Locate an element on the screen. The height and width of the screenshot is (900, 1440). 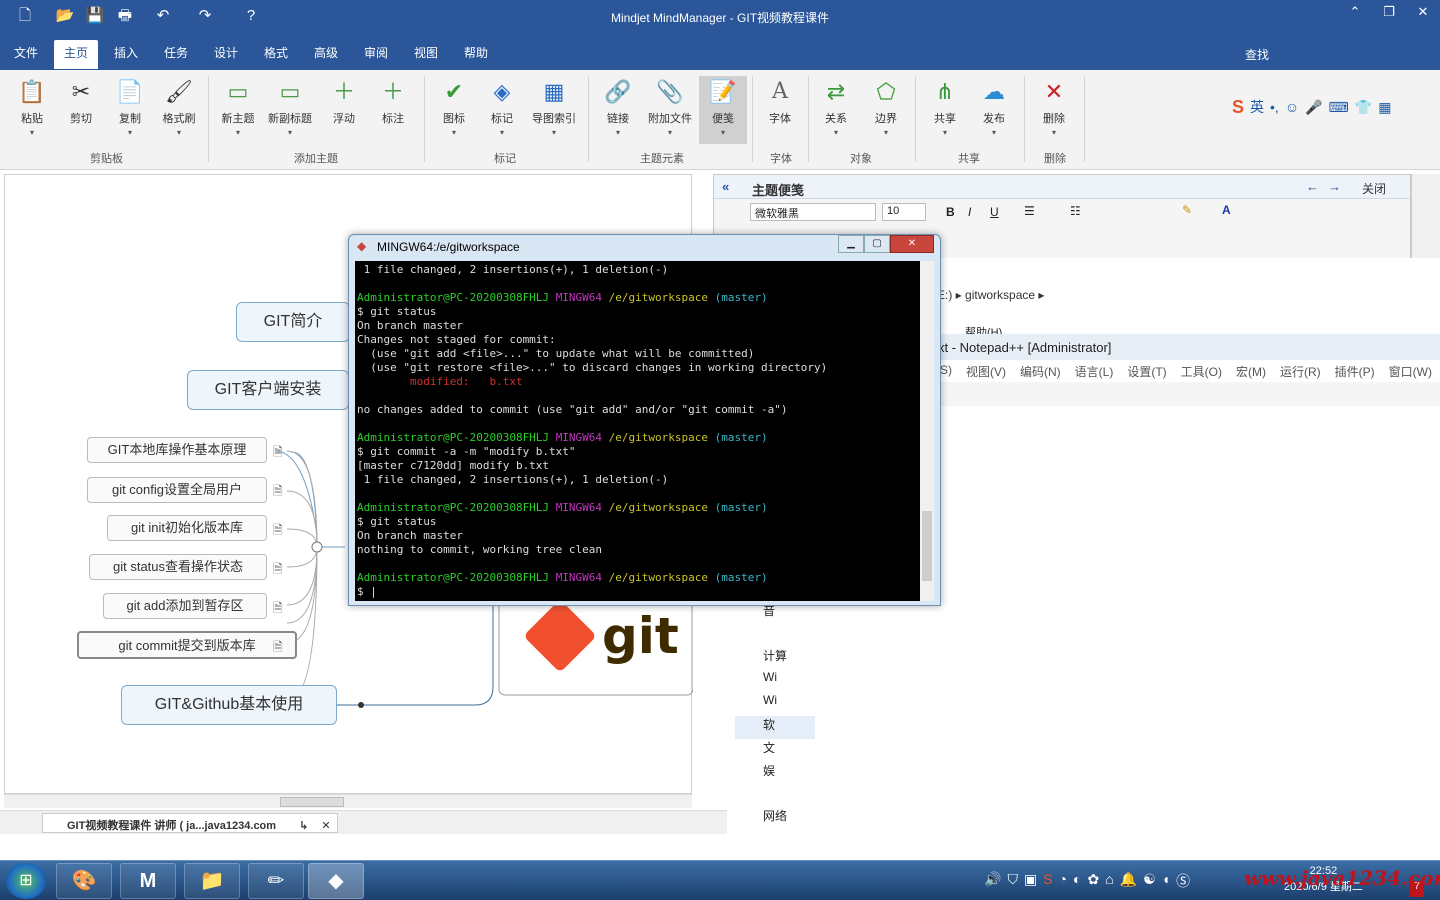
tab-task: 任务 is located at coordinates (176, 52).